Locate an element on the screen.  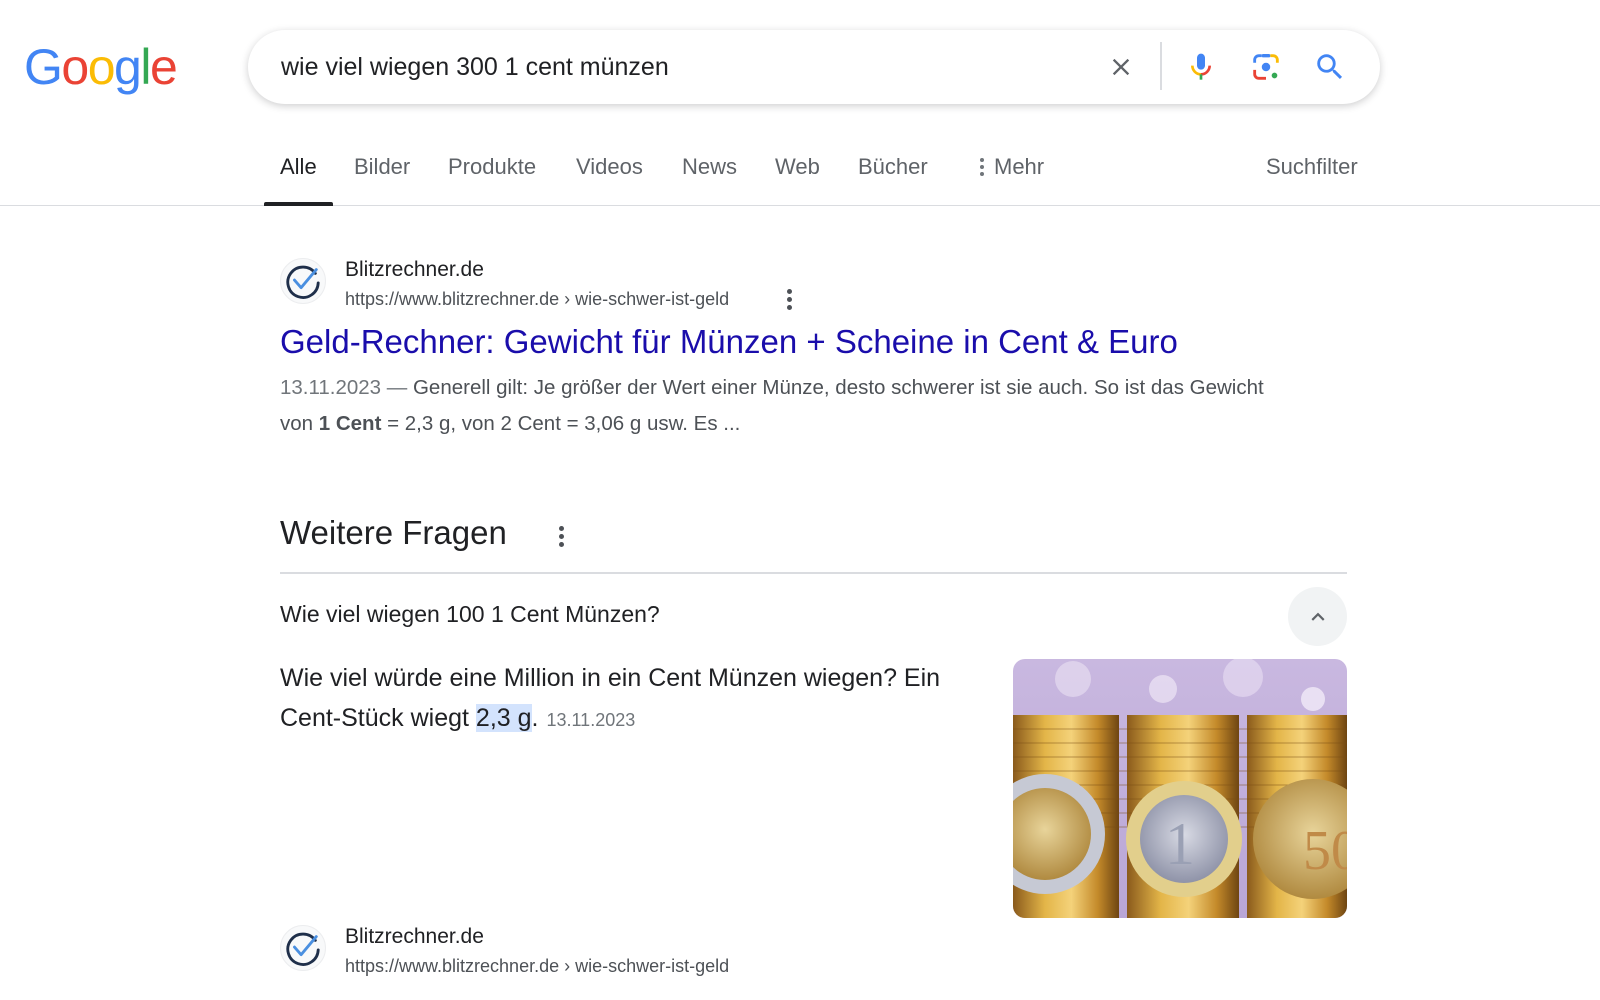
tab-news: News is located at coordinates (709, 180).